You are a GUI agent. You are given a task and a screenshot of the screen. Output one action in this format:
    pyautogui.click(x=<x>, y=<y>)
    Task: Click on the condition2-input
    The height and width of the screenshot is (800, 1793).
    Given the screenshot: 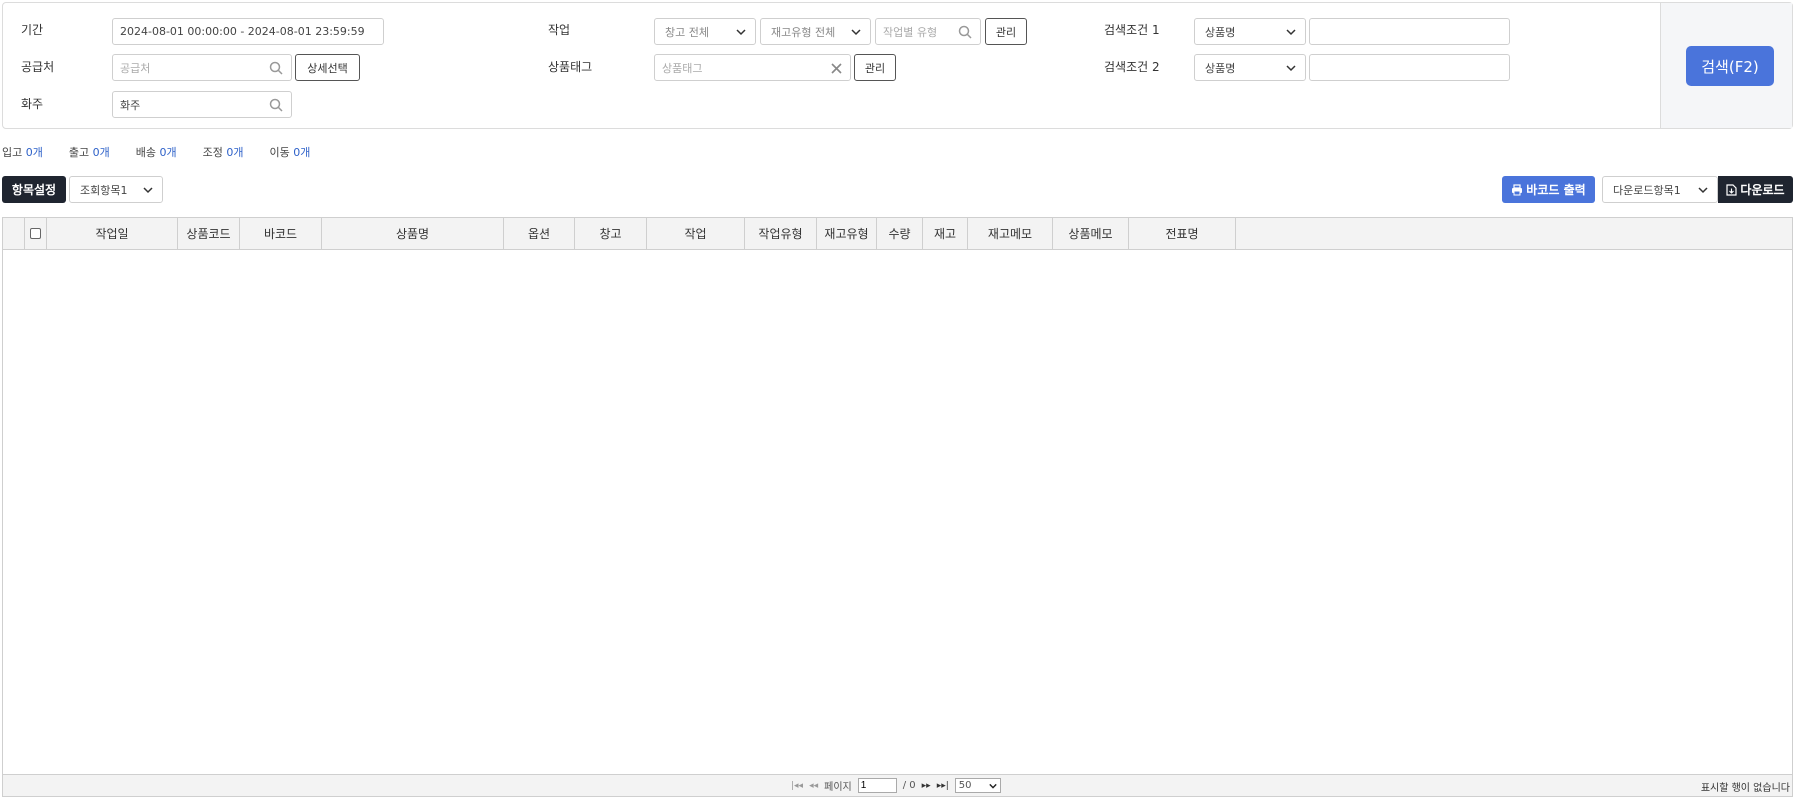 What is the action you would take?
    pyautogui.click(x=1409, y=67)
    